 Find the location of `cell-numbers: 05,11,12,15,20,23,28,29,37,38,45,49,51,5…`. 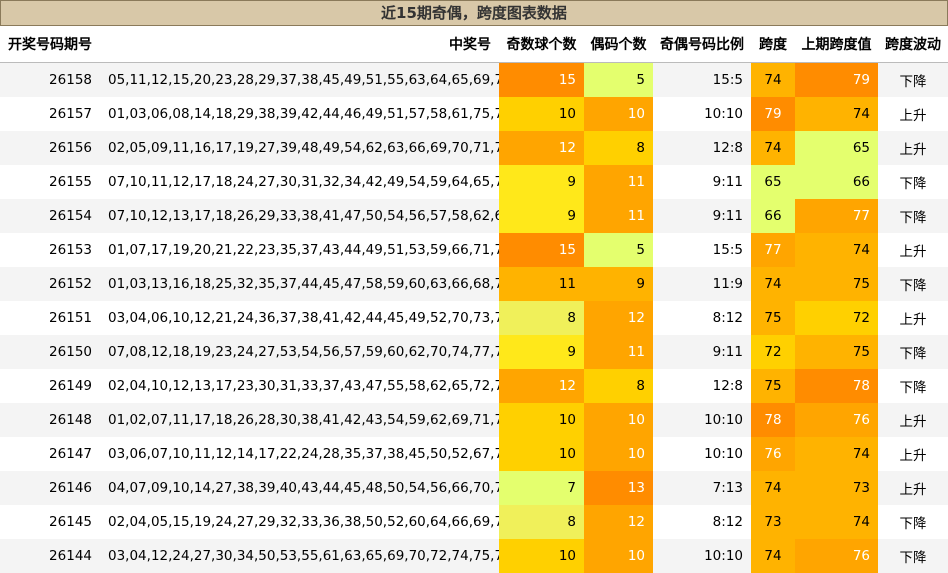

cell-numbers: 05,11,12,15,20,23,28,29,37,38,45,49,51,5… is located at coordinates (299, 79).